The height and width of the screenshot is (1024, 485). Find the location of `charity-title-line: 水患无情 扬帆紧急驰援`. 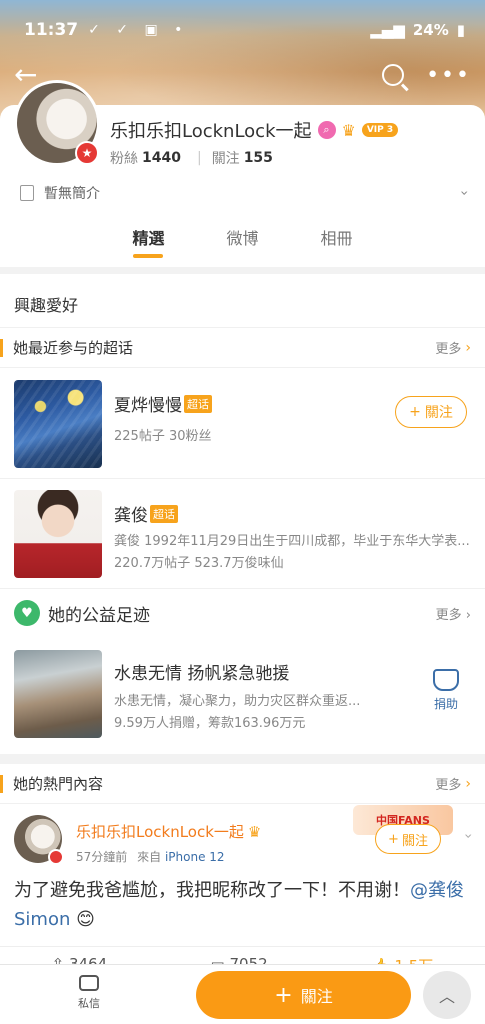

charity-title-line: 水患无情 扬帆紧急驰援 is located at coordinates (201, 671).